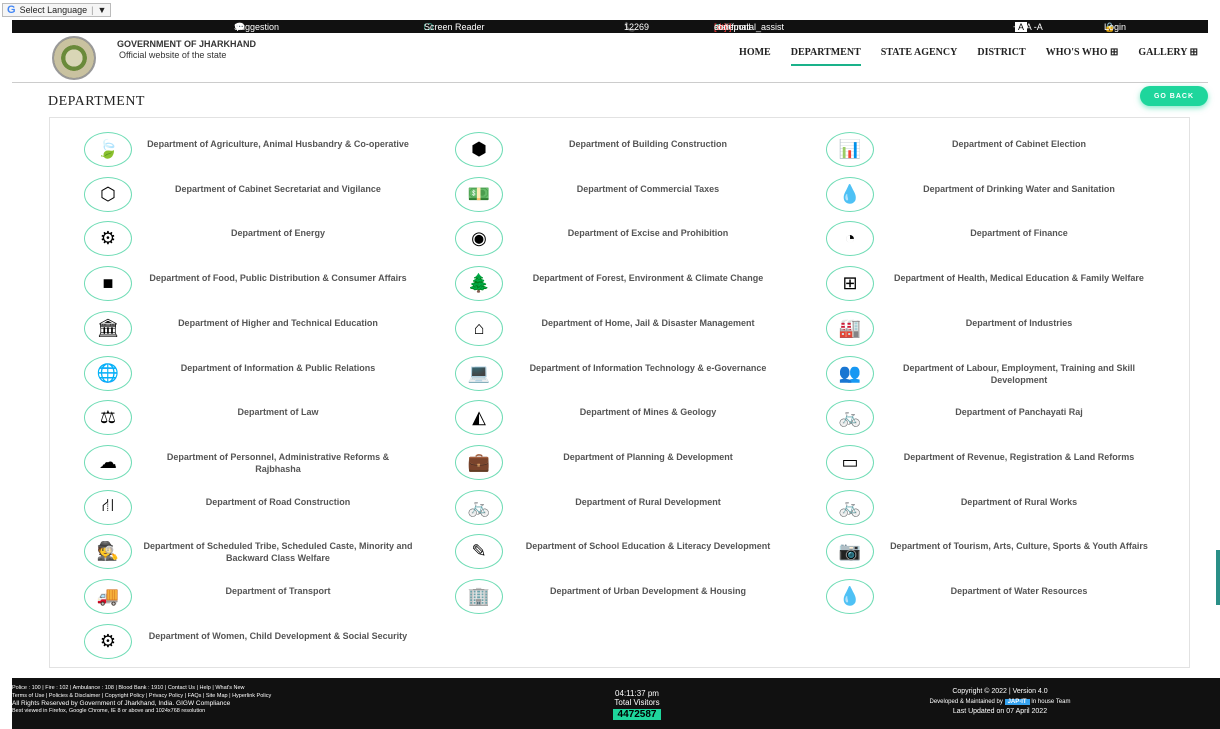  I want to click on cubes-icon: ⬢, so click(479, 149).